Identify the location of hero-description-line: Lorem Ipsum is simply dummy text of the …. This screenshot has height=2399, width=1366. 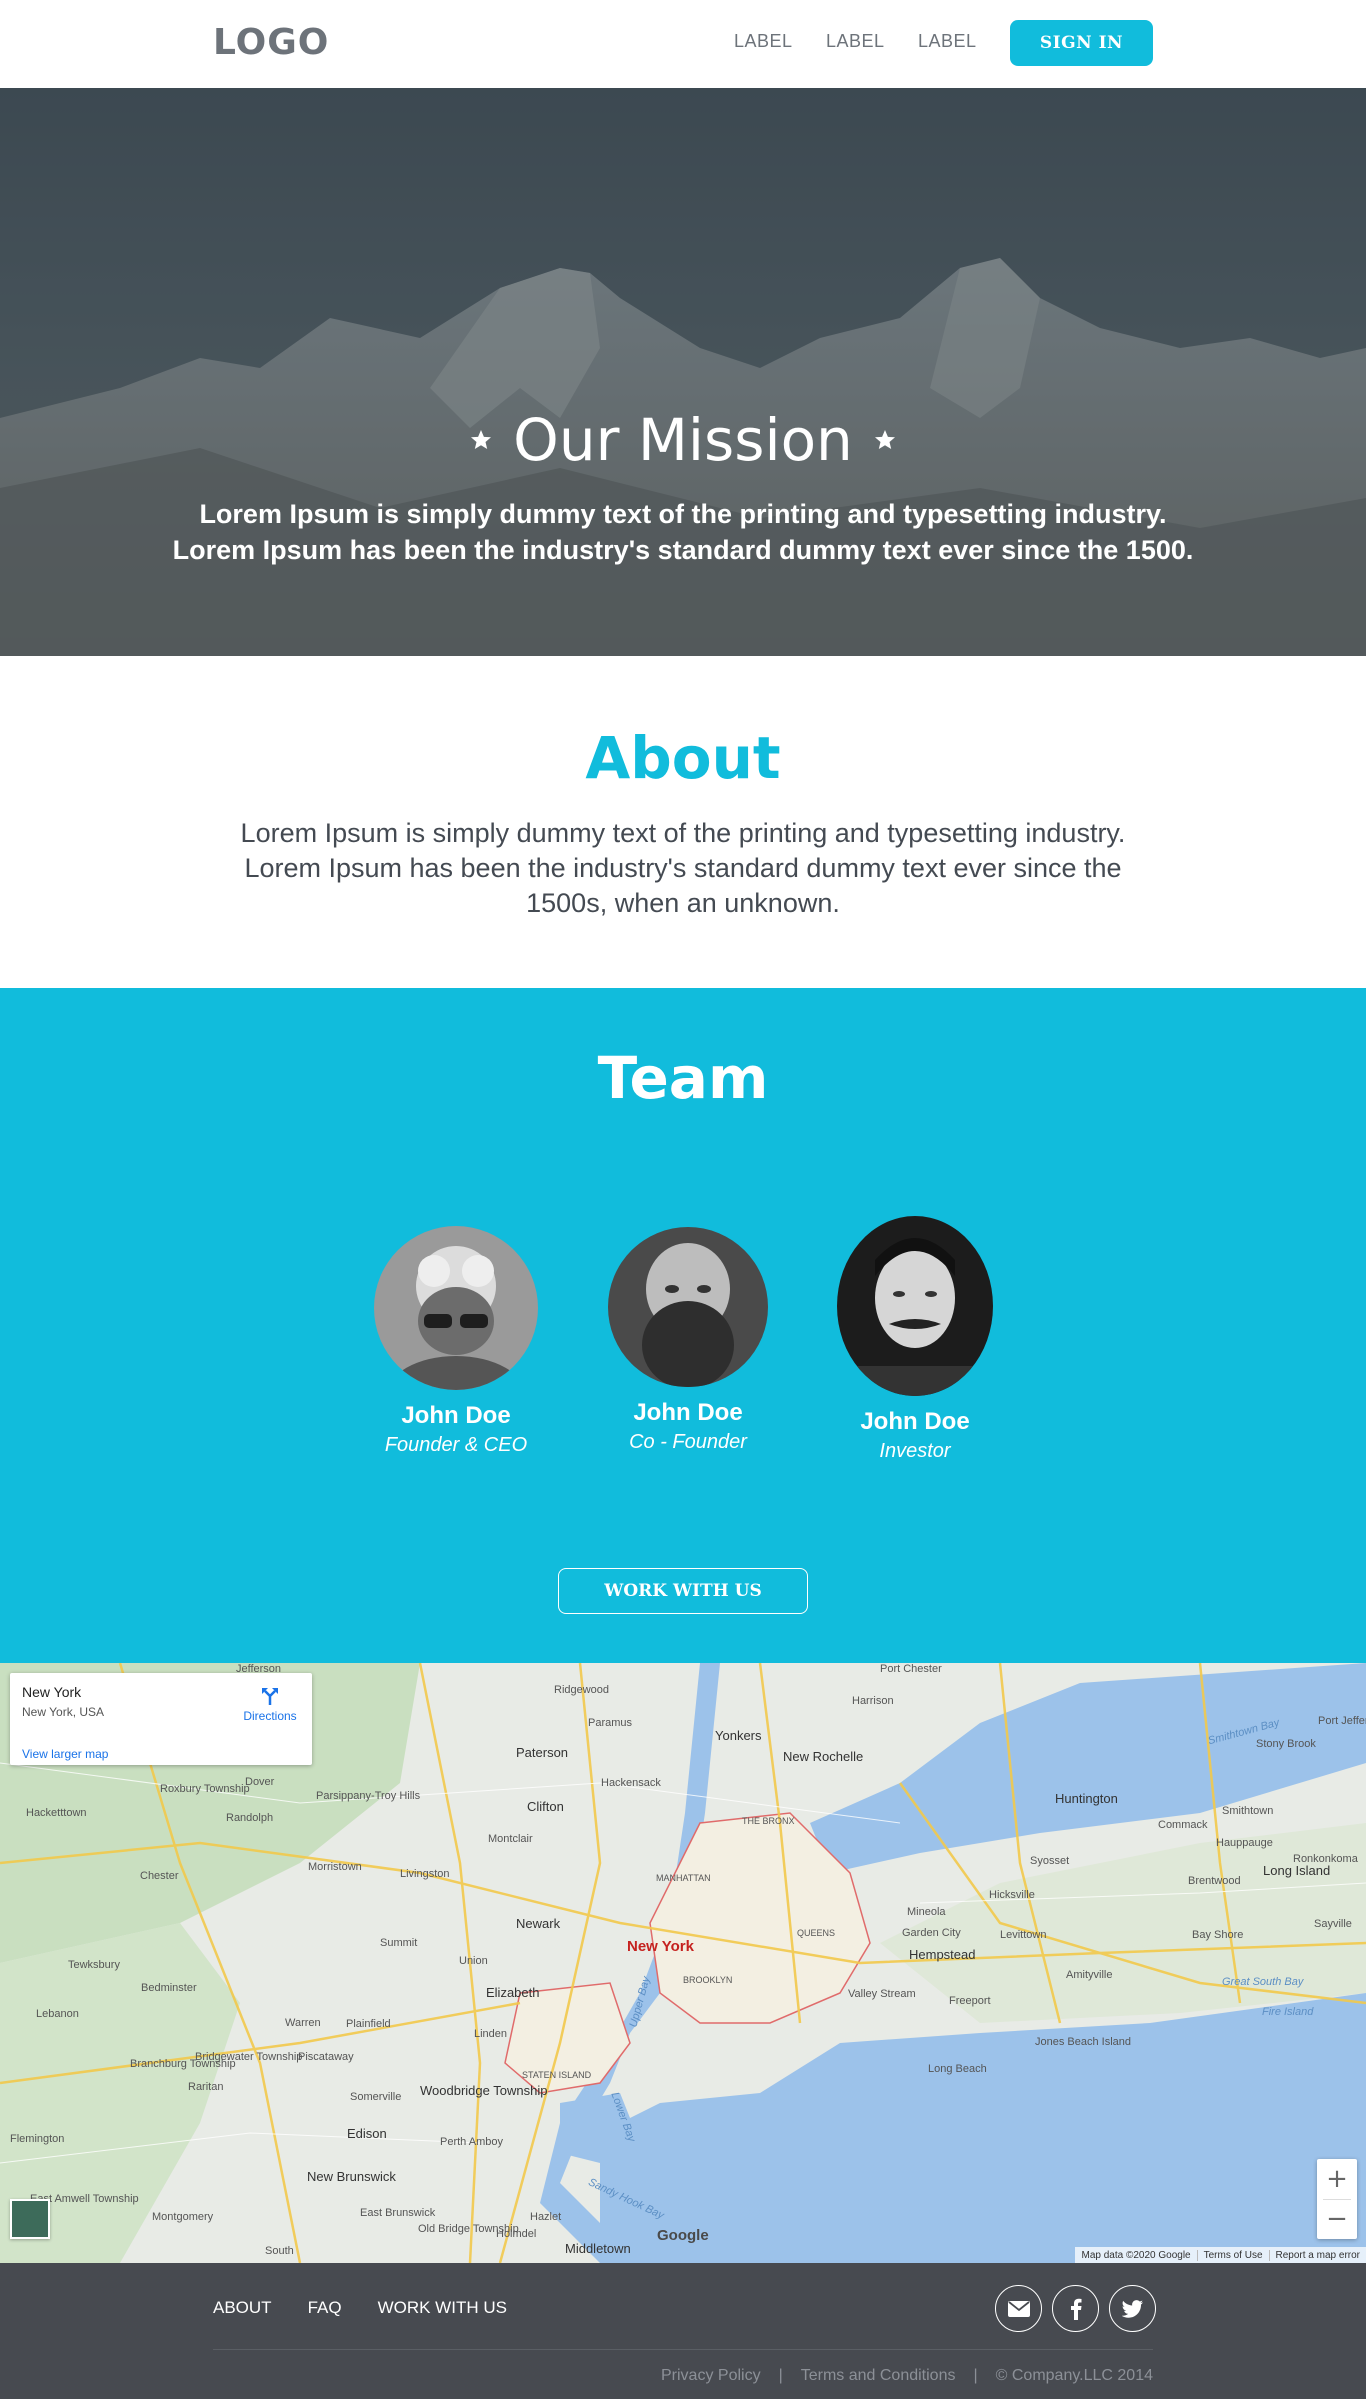
(683, 514).